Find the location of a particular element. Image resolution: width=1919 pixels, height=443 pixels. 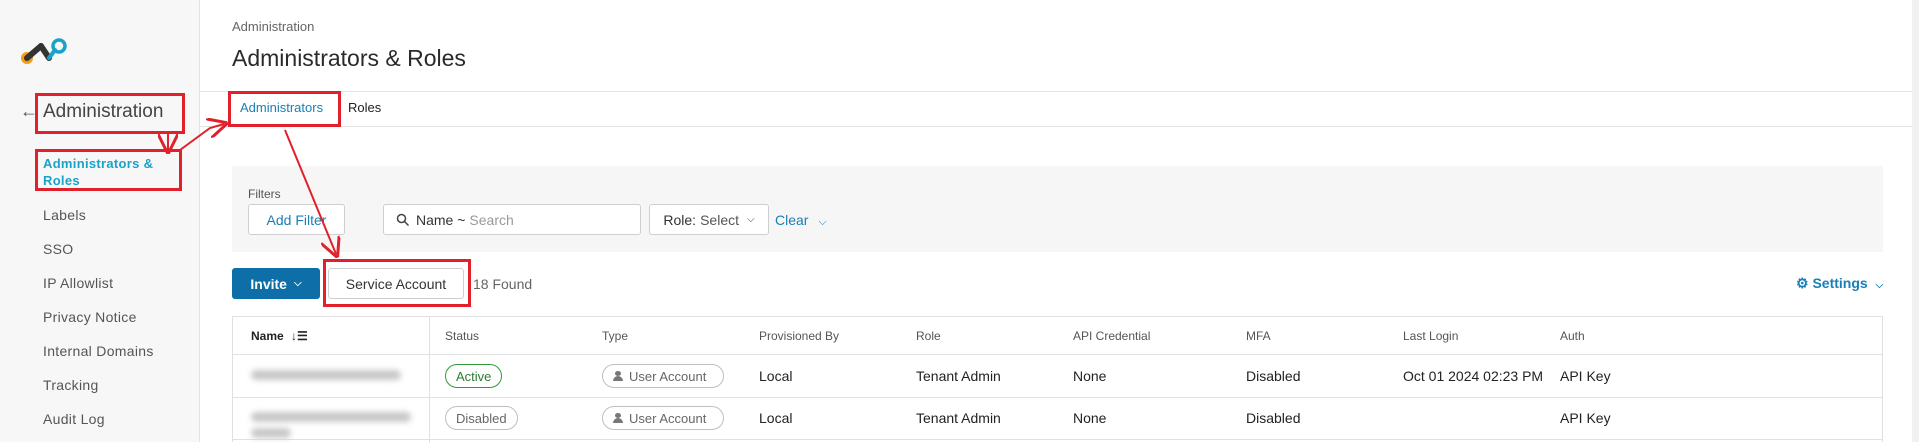

sidebar-item-privacy-notice: Privacy Notice is located at coordinates (90, 317).